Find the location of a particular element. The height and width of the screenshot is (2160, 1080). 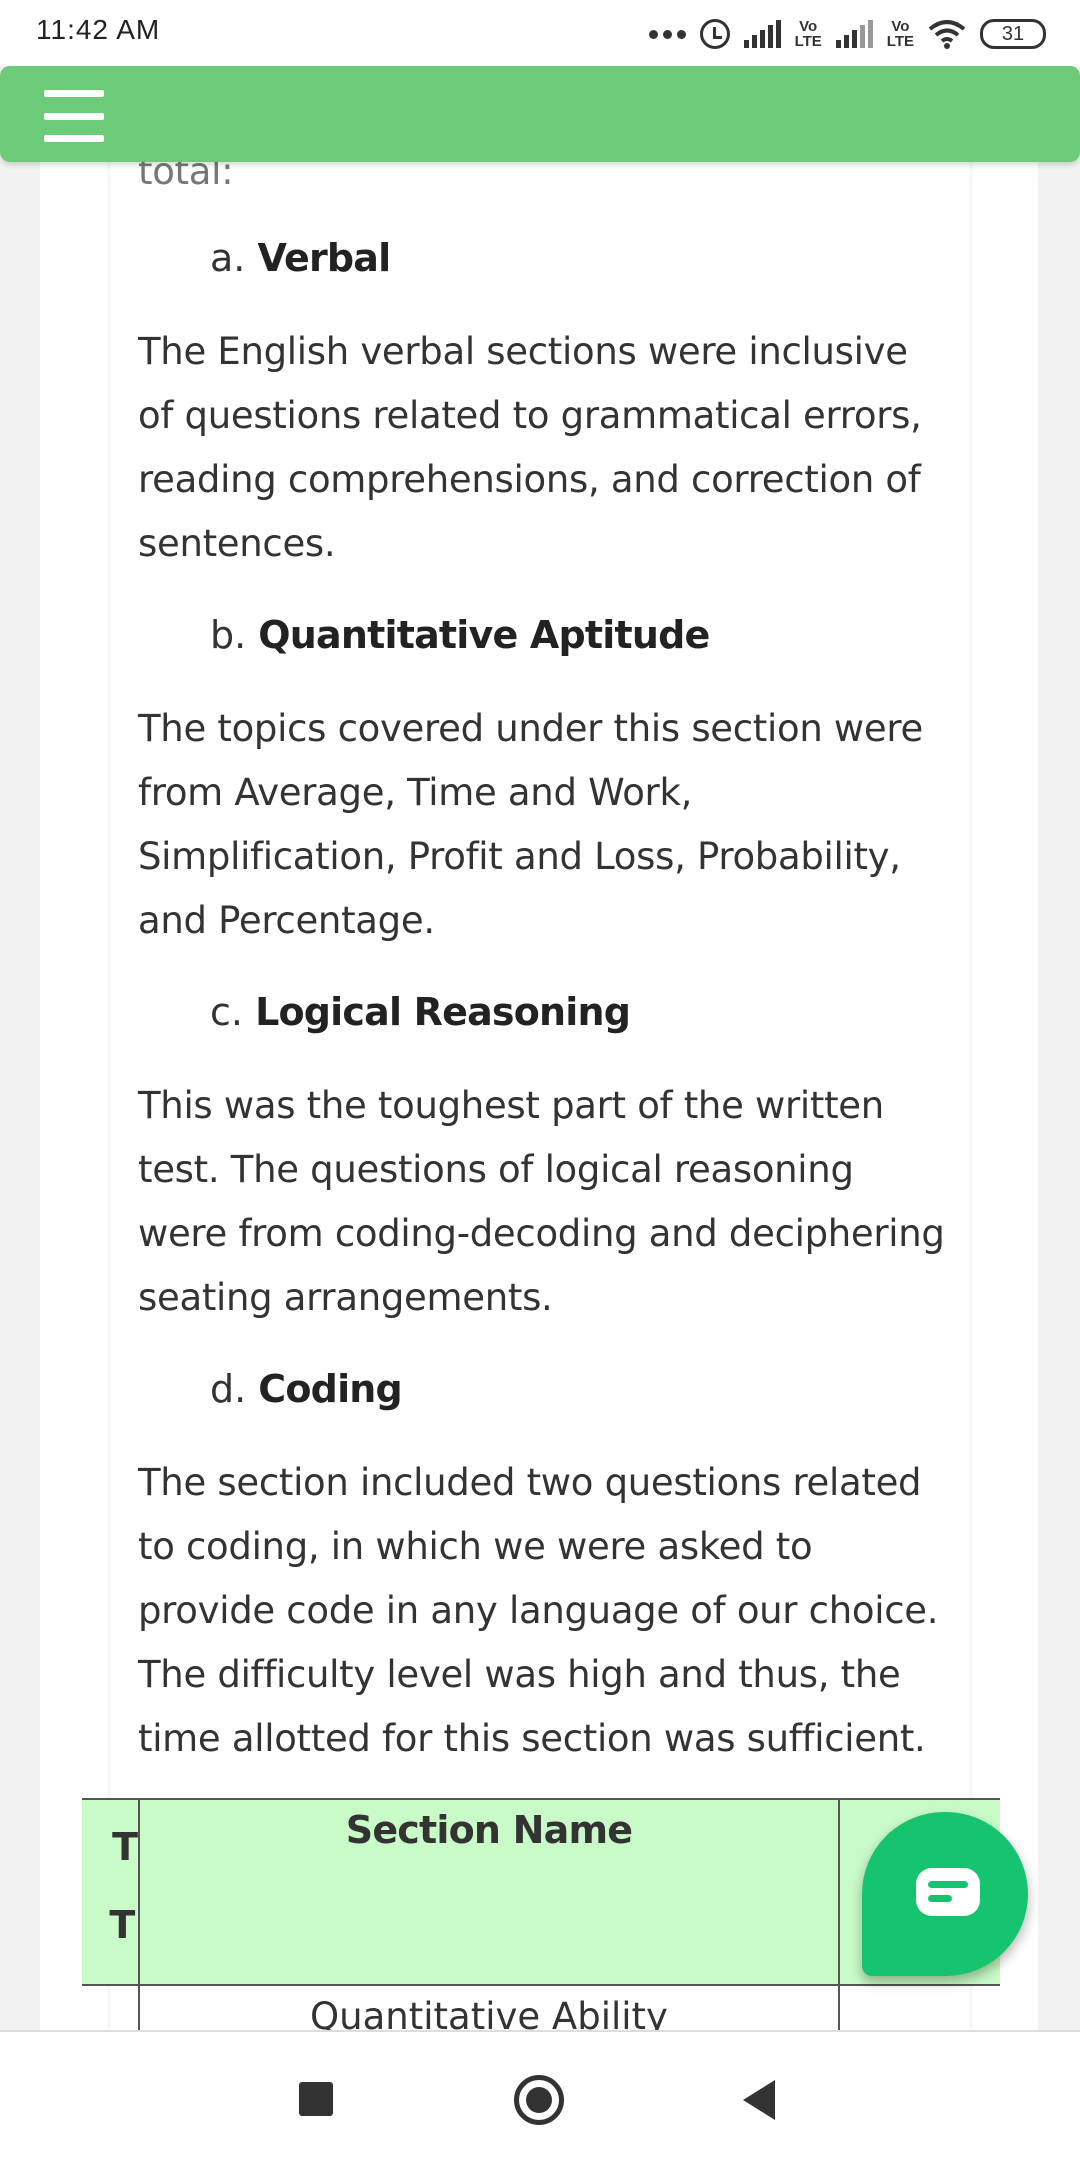

more-notifications-icon is located at coordinates (667, 34).